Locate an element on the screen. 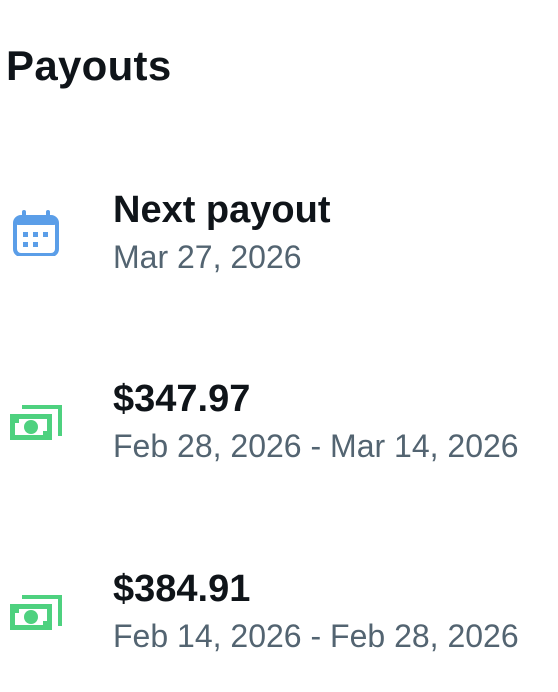 The width and height of the screenshot is (558, 692). payout-period: Feb 28, 2026 - Mar 14, 2026 is located at coordinates (316, 446).